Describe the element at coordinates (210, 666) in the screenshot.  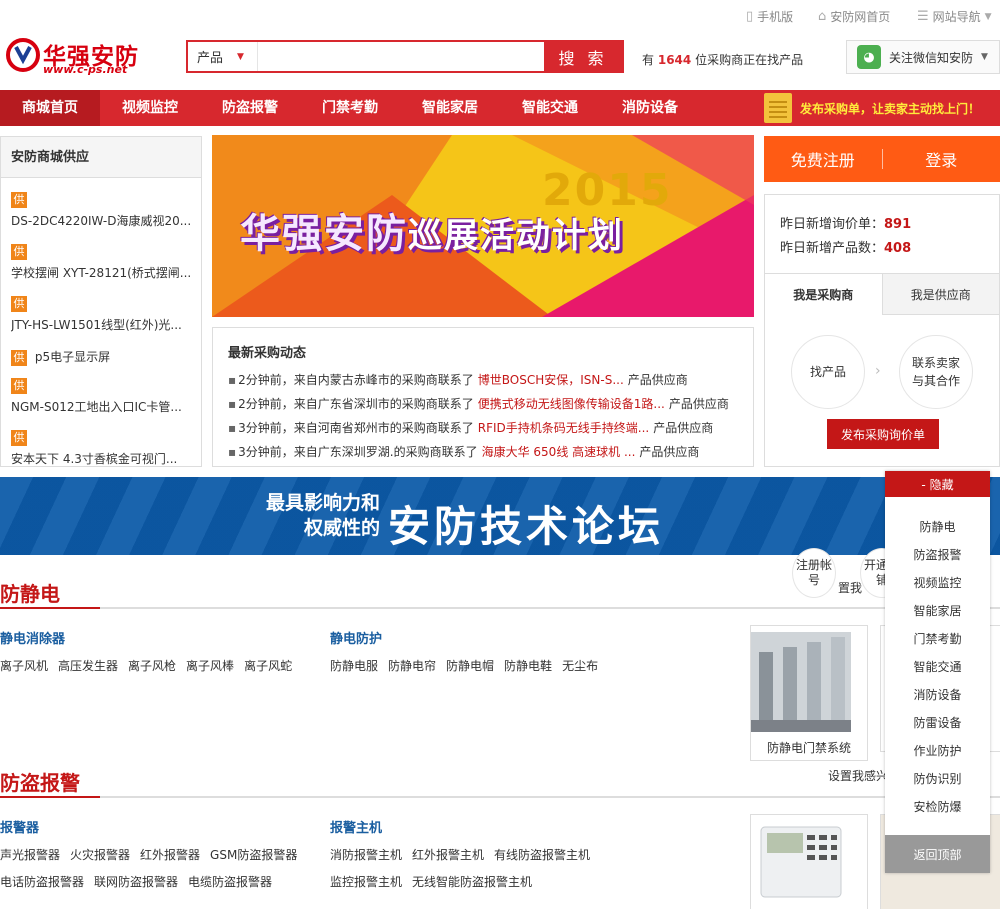
I see `keyword-link: 离子风棒` at that location.